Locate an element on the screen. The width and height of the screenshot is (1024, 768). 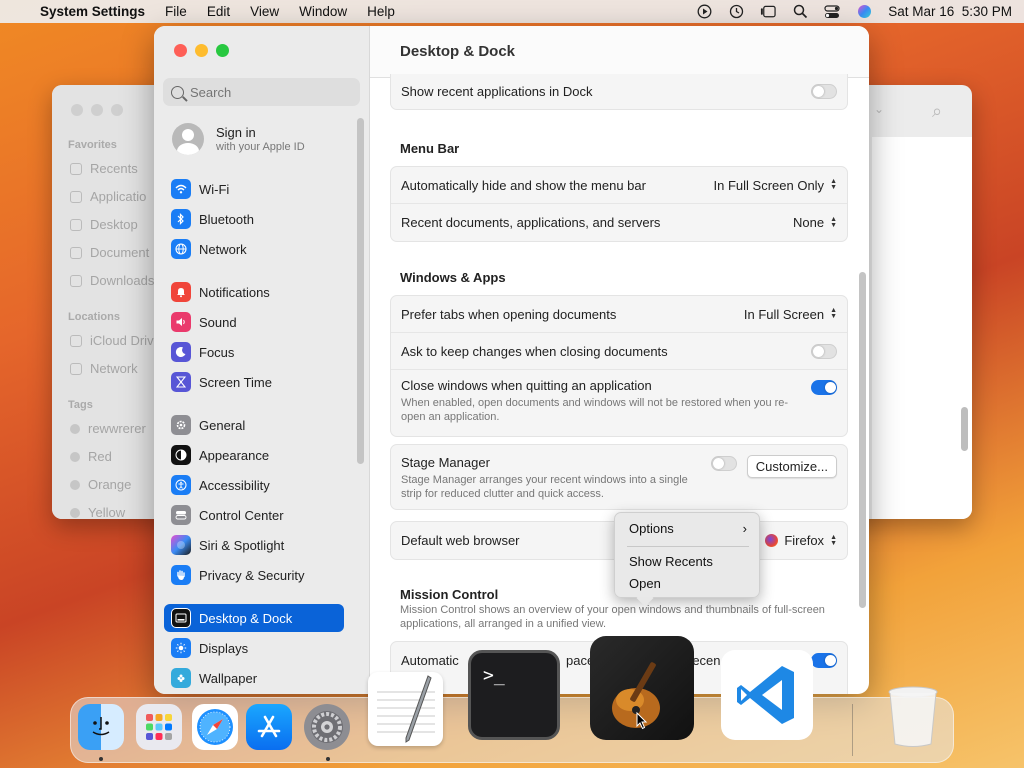
dock-textedit is located at coordinates (405, 709).